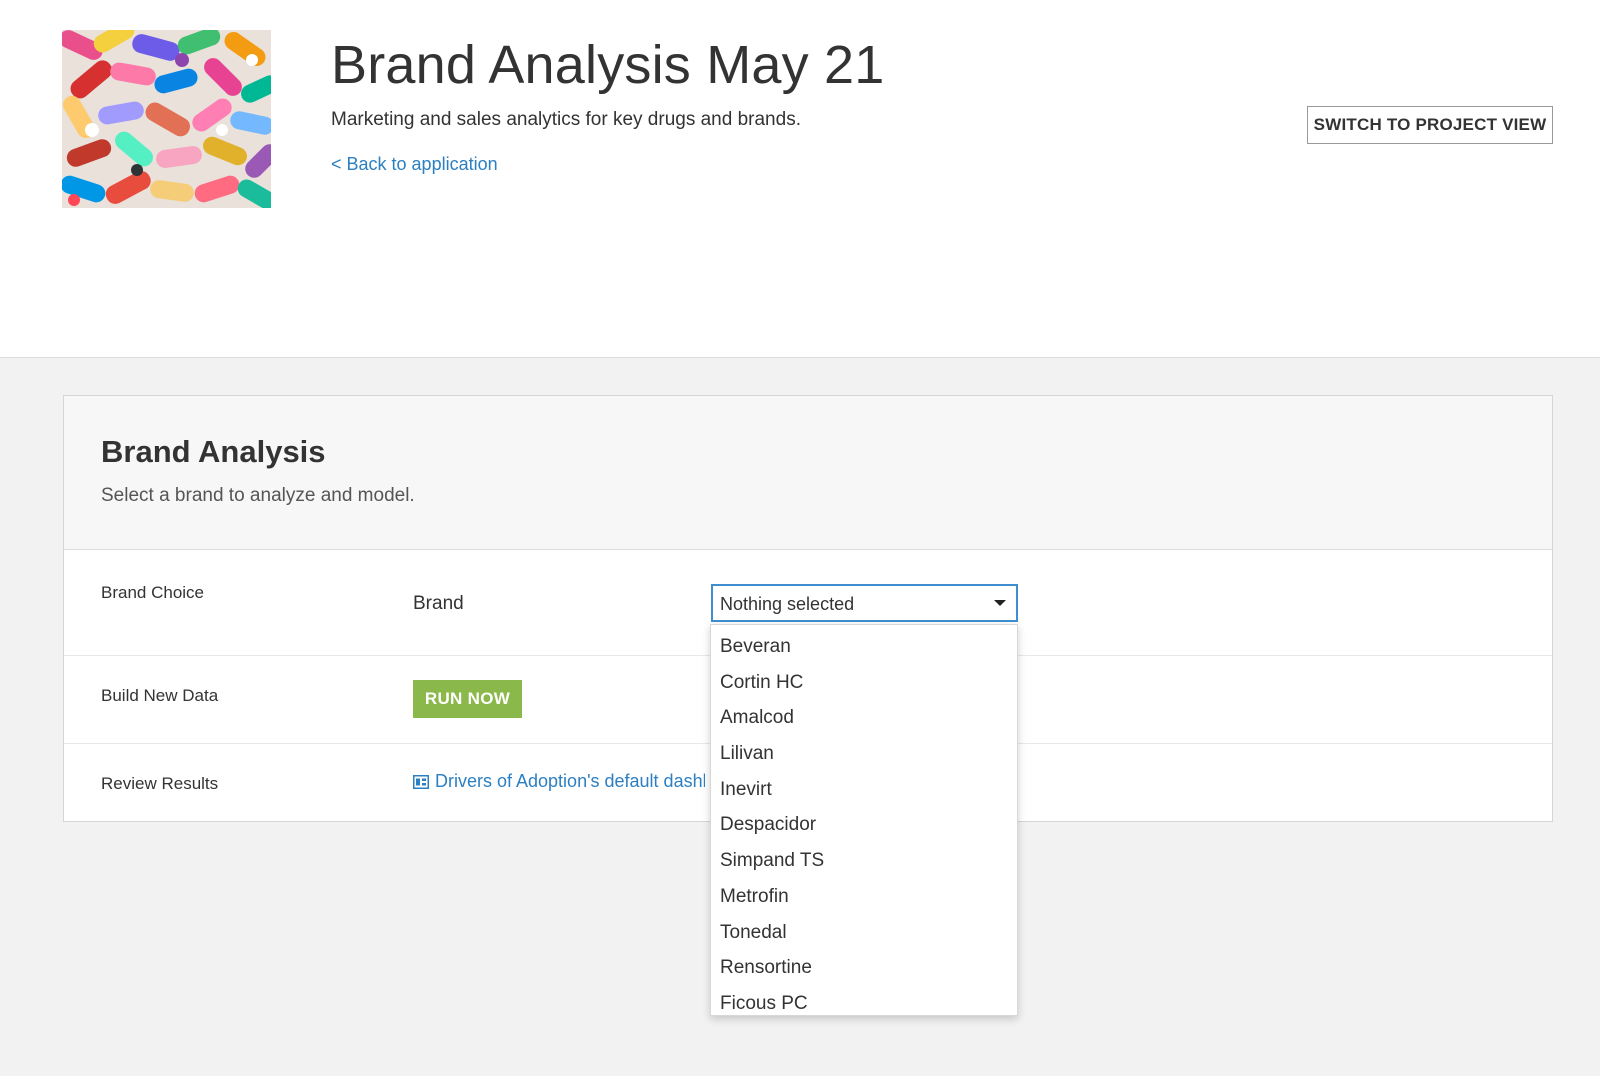 Image resolution: width=1600 pixels, height=1076 pixels. I want to click on switch-to-project-view-button: SWITCH TO PROJECT VIEW, so click(1430, 125).